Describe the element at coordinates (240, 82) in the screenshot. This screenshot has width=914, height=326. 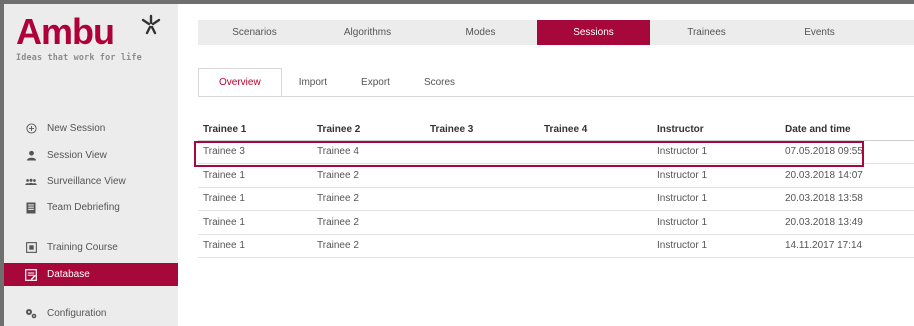
I see `subtab-overview: Overview` at that location.